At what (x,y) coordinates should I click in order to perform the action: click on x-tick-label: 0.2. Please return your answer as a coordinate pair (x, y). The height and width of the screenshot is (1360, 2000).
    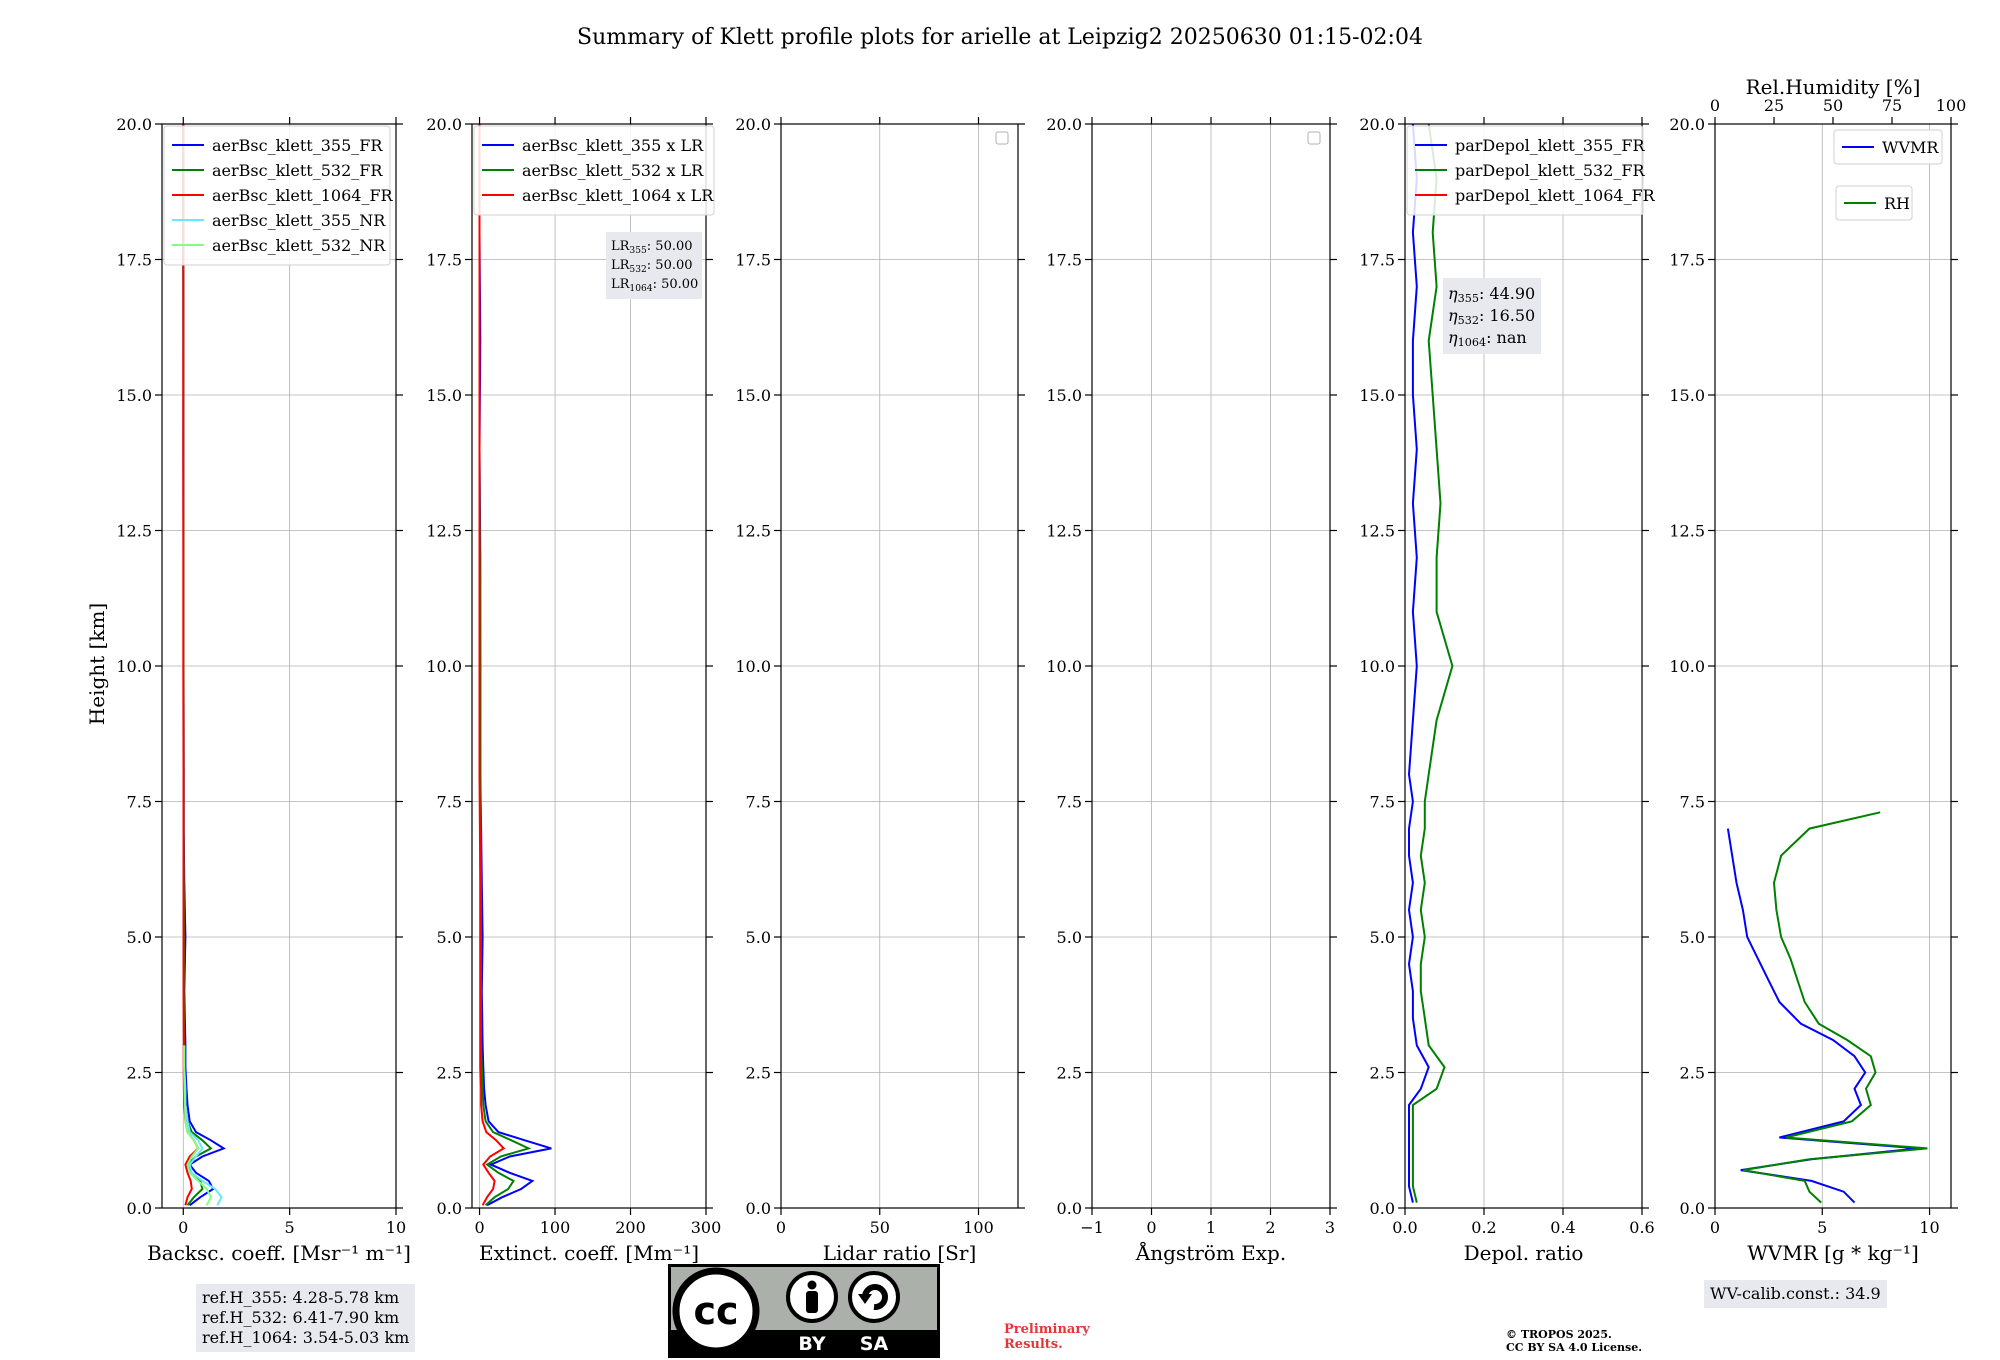
    Looking at the image, I should click on (1483, 1227).